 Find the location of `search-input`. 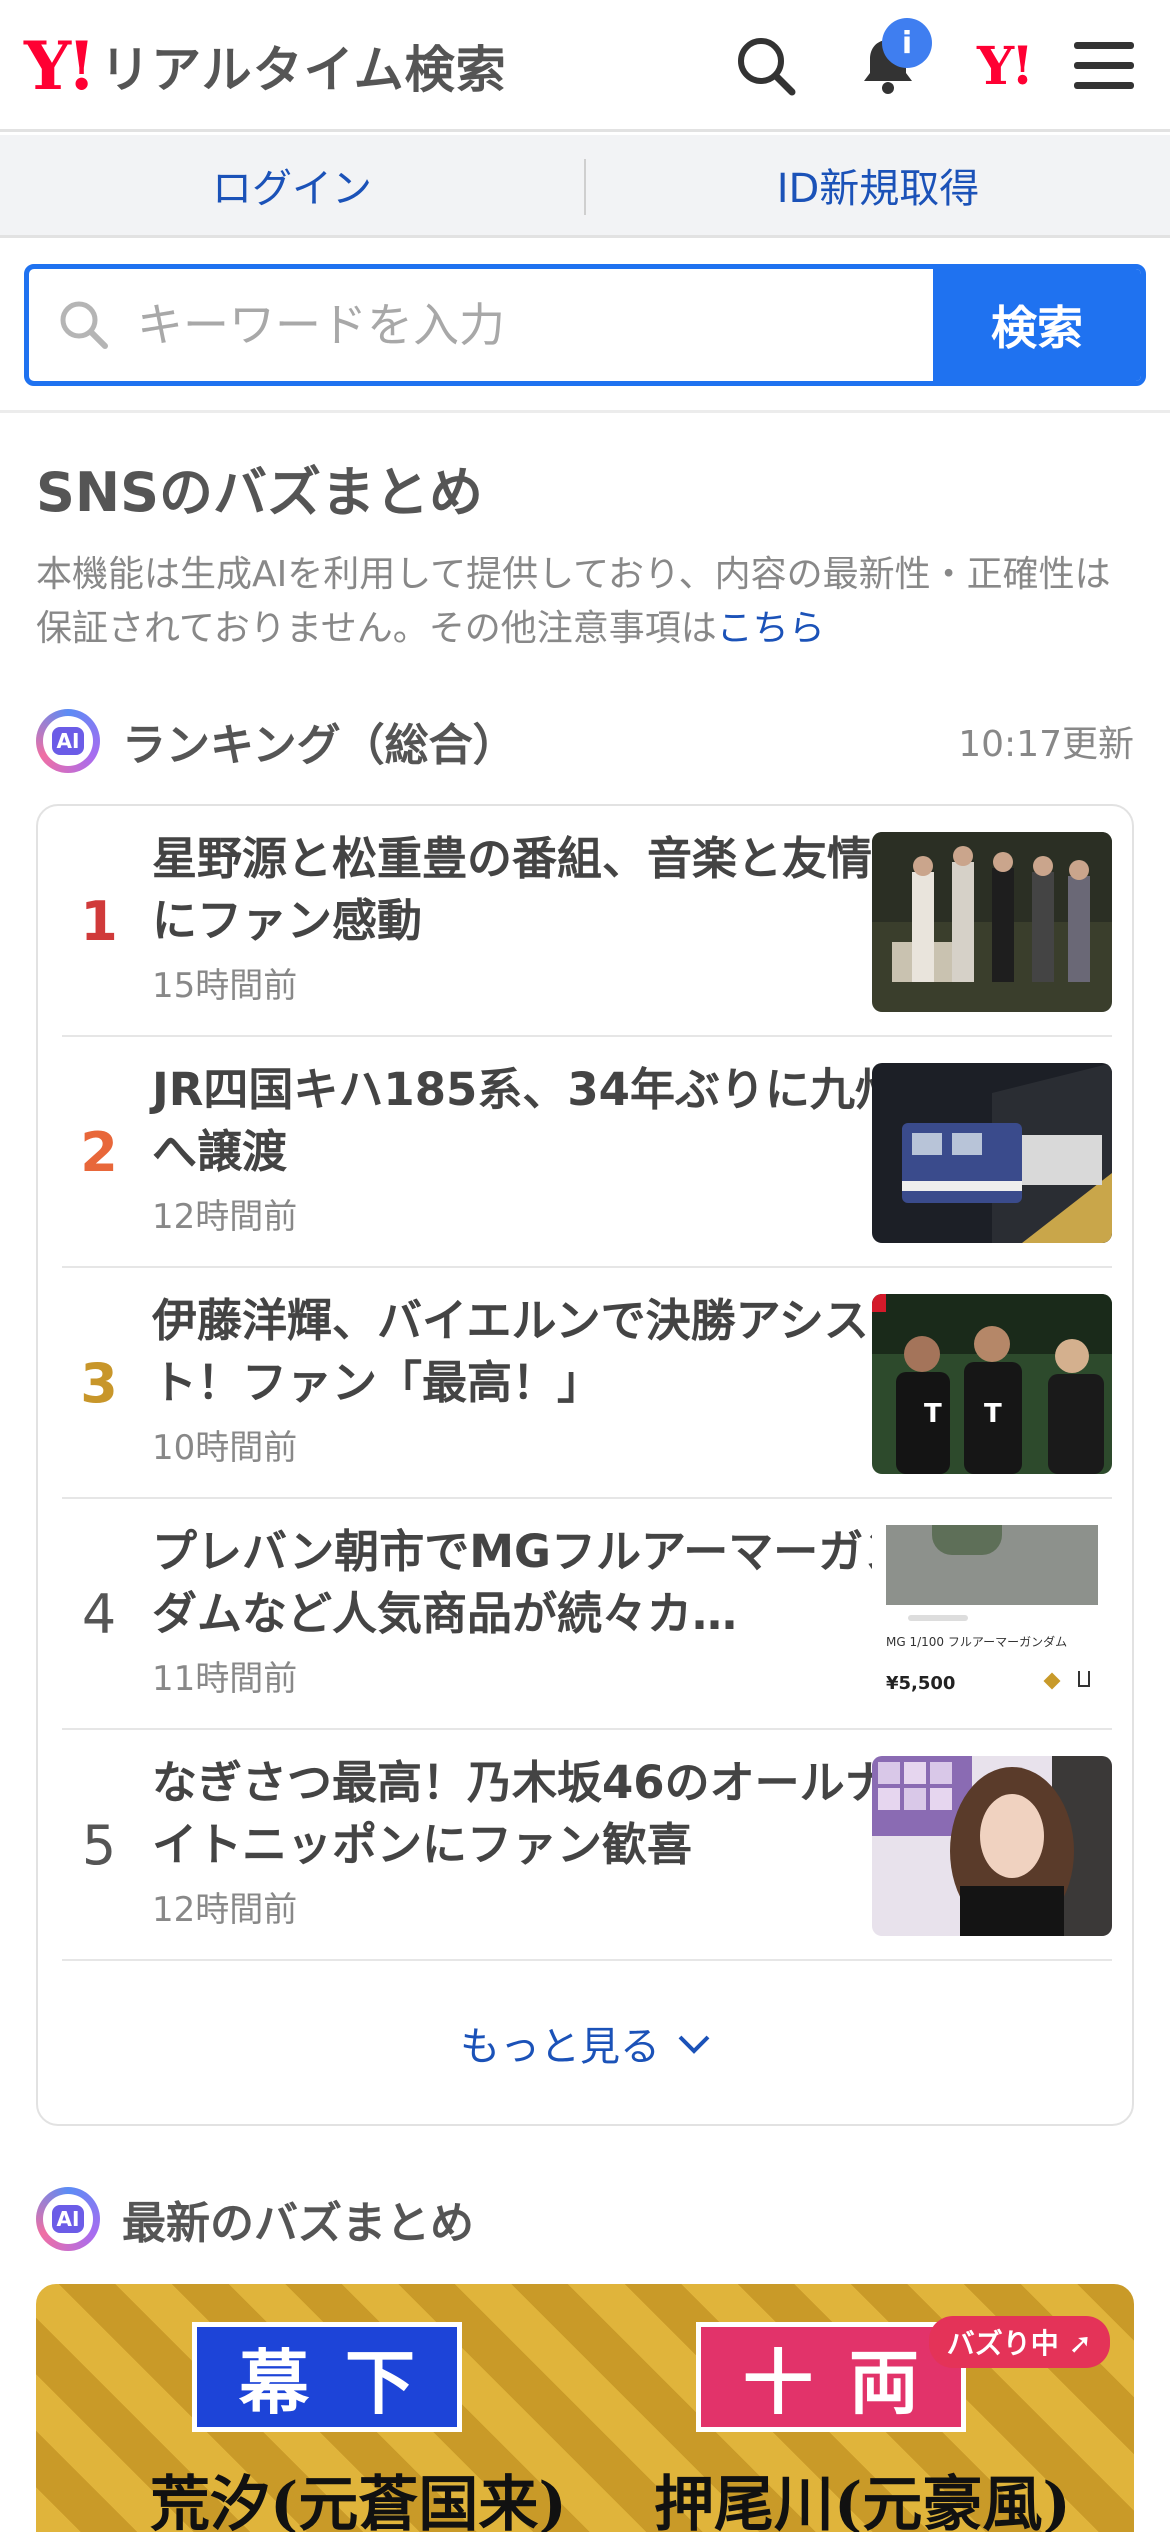

search-input is located at coordinates (487, 325).